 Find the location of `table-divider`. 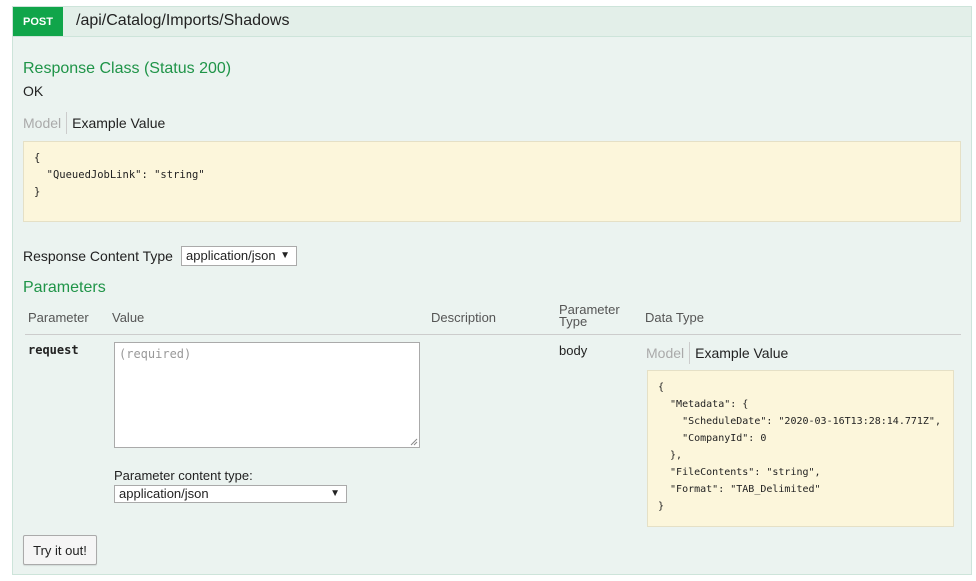

table-divider is located at coordinates (493, 334).